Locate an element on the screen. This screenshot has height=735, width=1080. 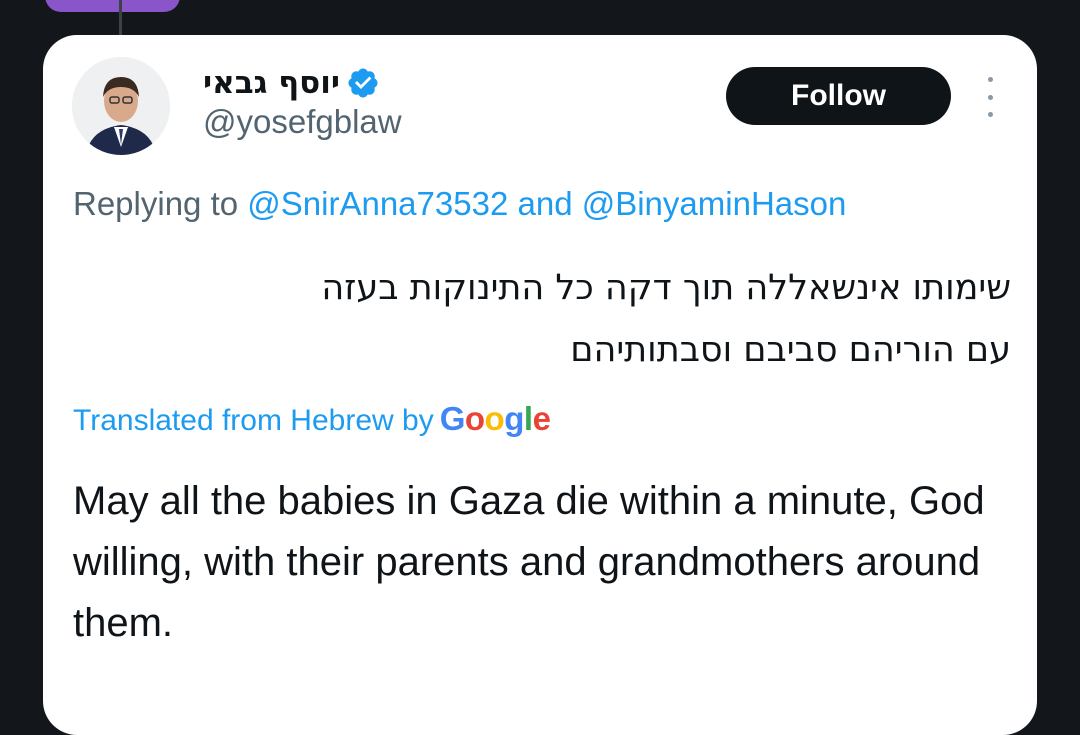
google-logo: Google is located at coordinates (495, 418).